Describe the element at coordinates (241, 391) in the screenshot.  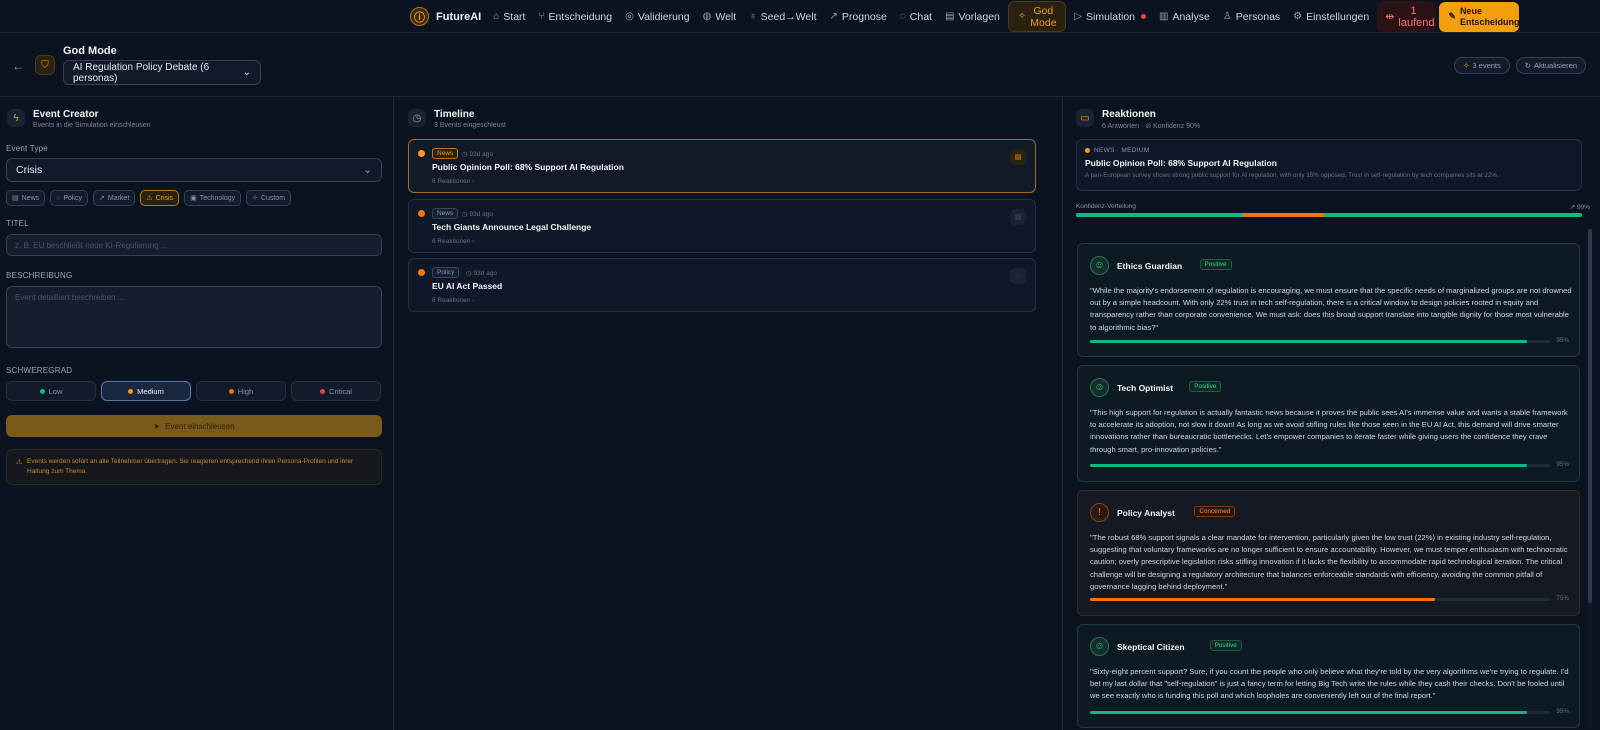
I see `severity-high-button: High` at that location.